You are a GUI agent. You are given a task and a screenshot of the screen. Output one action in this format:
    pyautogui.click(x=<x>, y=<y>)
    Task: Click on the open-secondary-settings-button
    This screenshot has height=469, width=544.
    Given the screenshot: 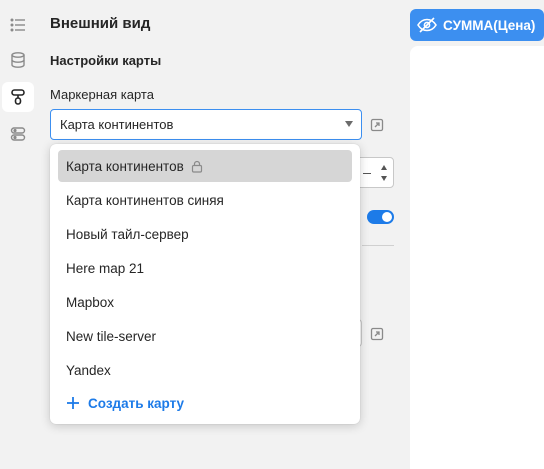 What is the action you would take?
    pyautogui.click(x=377, y=334)
    